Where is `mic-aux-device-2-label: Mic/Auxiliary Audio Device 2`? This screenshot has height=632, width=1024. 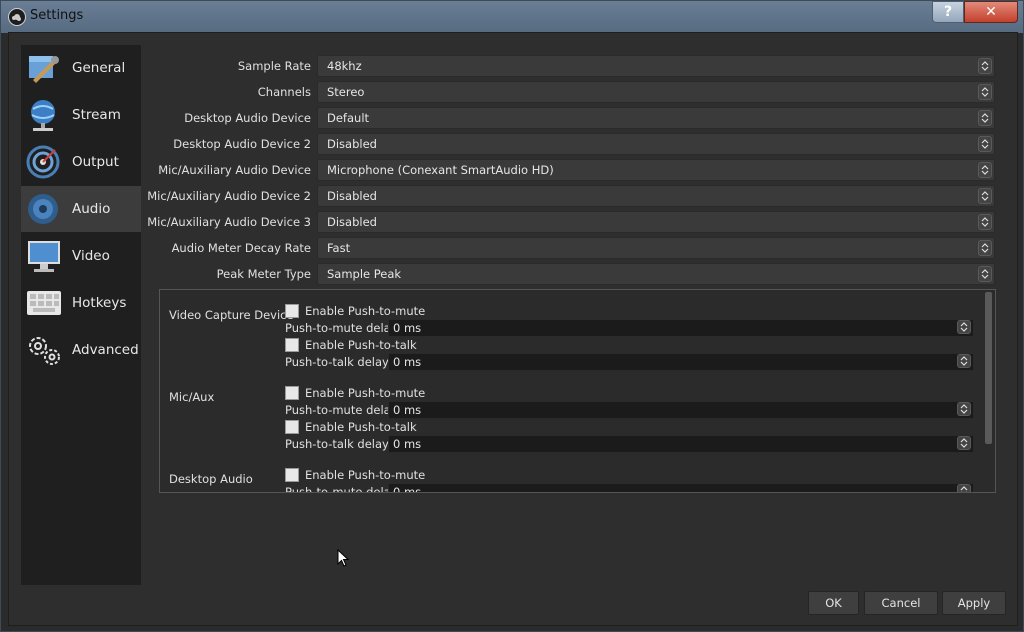 mic-aux-device-2-label: Mic/Auxiliary Audio Device 2 is located at coordinates (229, 196).